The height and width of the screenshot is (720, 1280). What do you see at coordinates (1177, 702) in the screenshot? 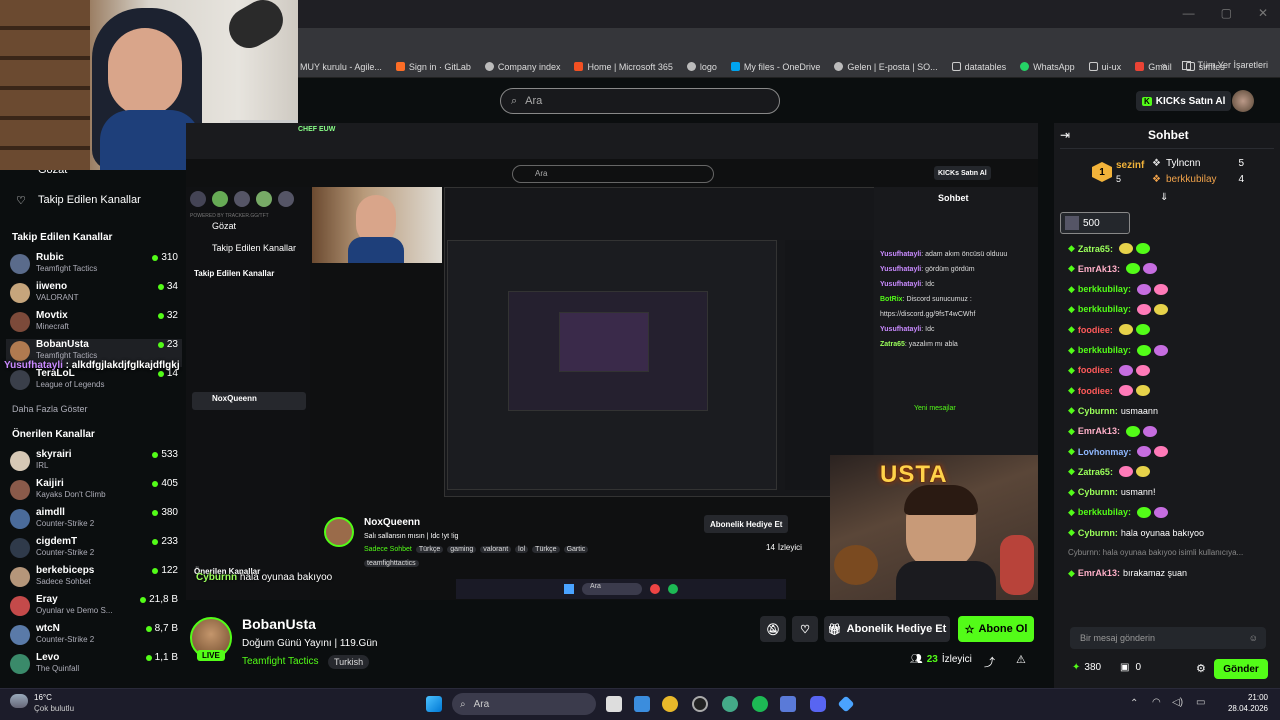
I see `volume-icon: ◁)` at bounding box center [1177, 702].